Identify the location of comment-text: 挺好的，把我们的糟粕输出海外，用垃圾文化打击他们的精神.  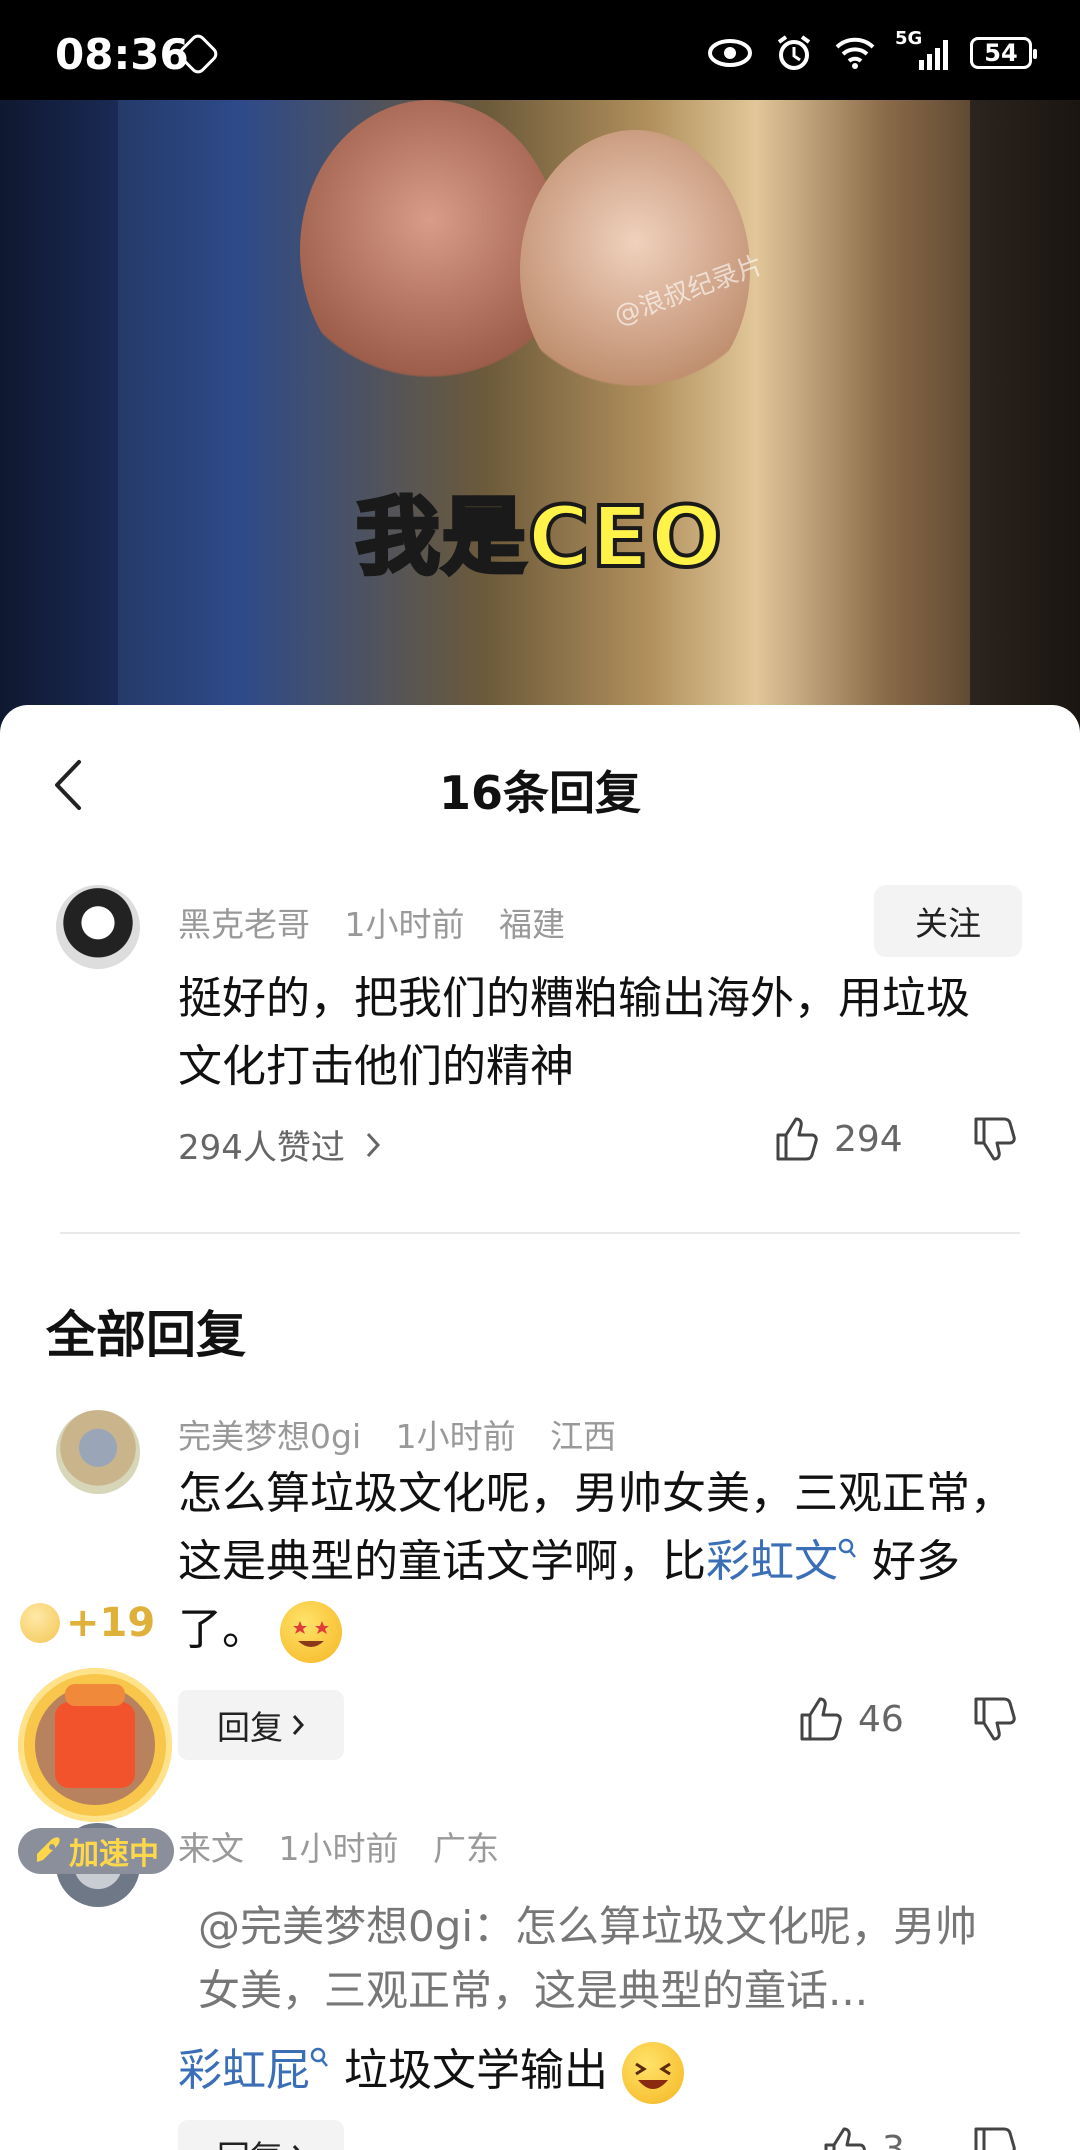
(574, 1032).